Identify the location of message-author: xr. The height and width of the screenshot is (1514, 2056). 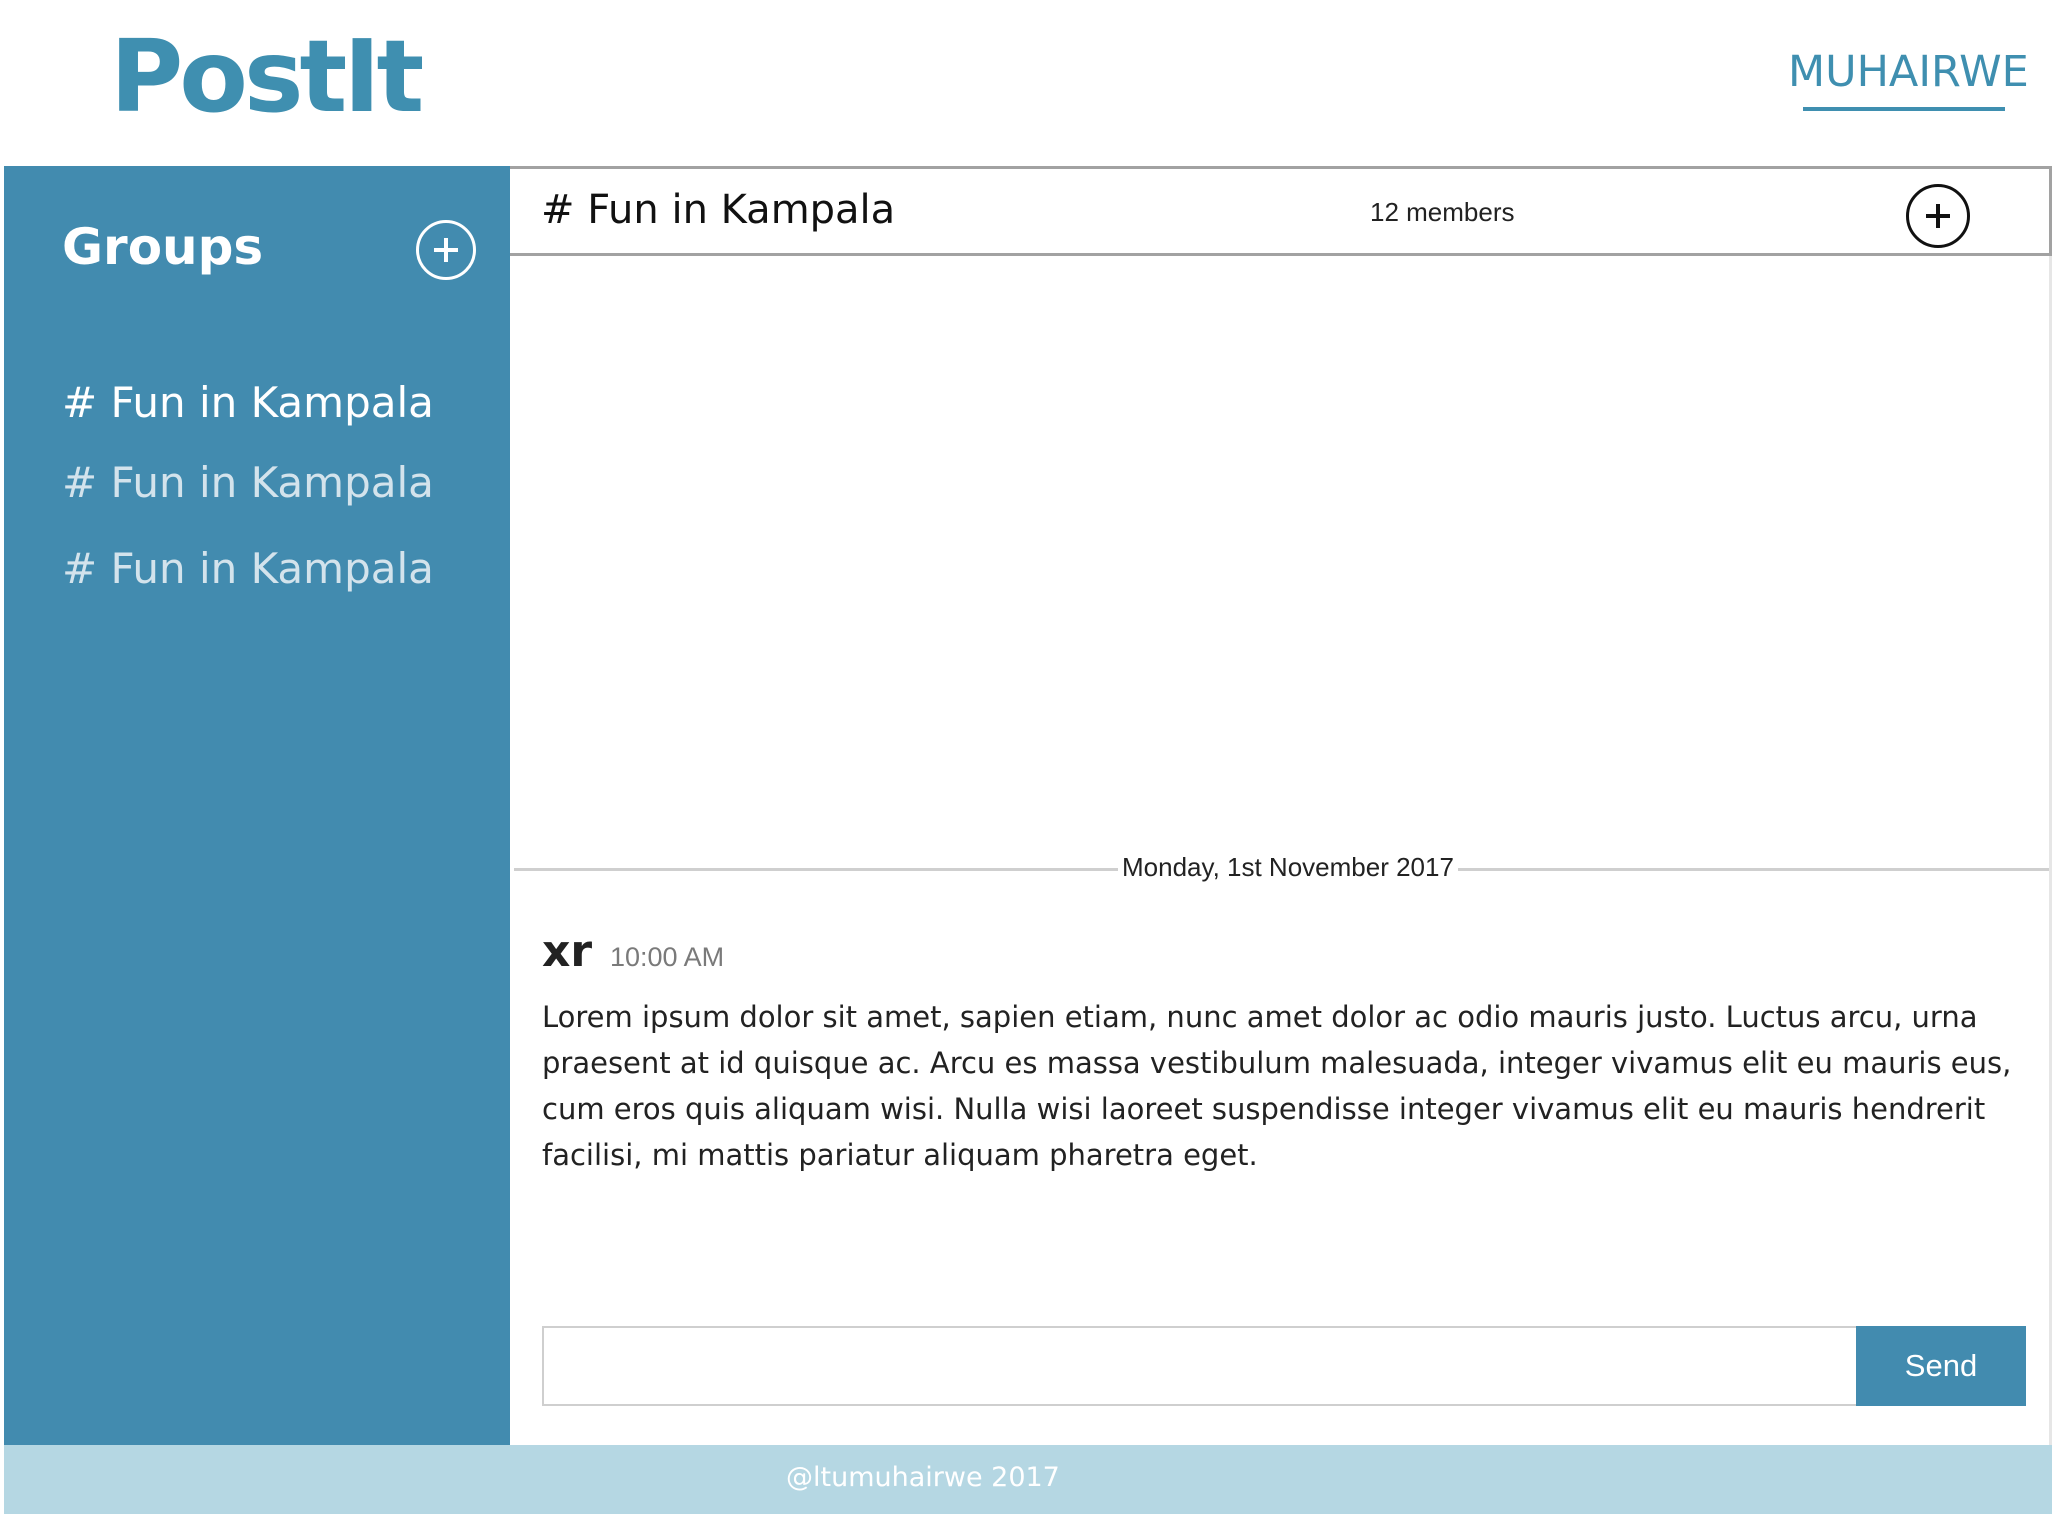
(567, 951).